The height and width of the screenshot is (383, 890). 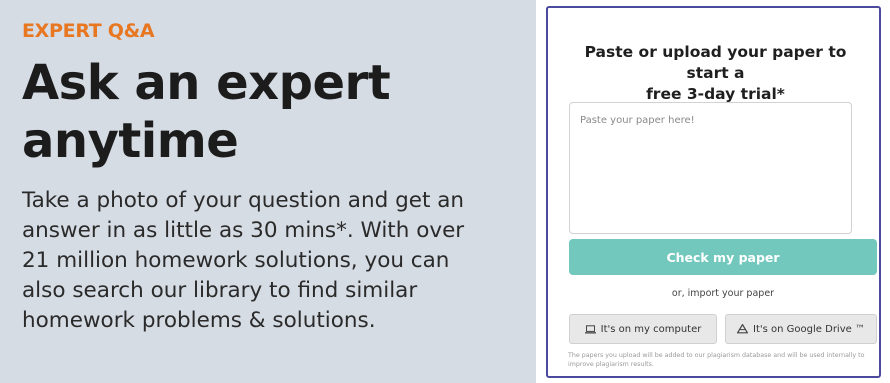 I want to click on description-line: Take a photo of your question and get an, so click(x=243, y=200).